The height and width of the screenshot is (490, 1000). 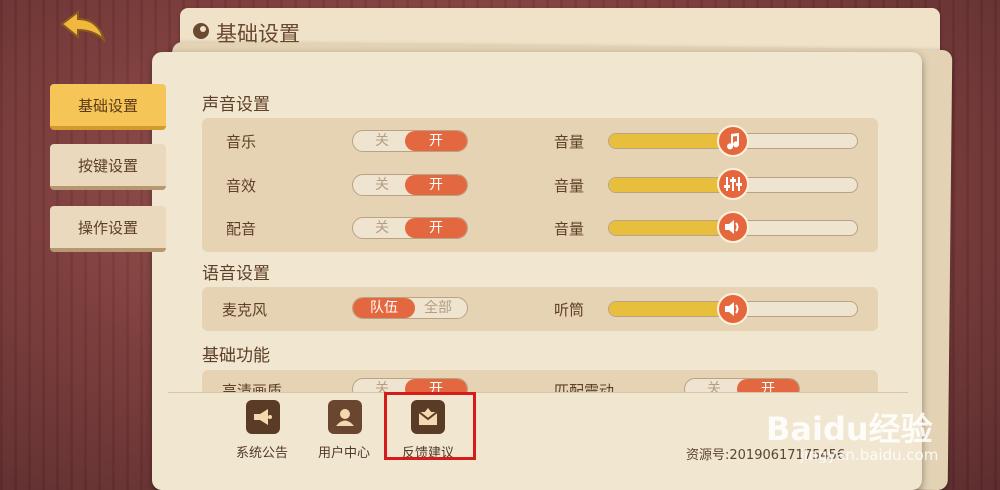 I want to click on voiceover-volume-knob, so click(x=733, y=227).